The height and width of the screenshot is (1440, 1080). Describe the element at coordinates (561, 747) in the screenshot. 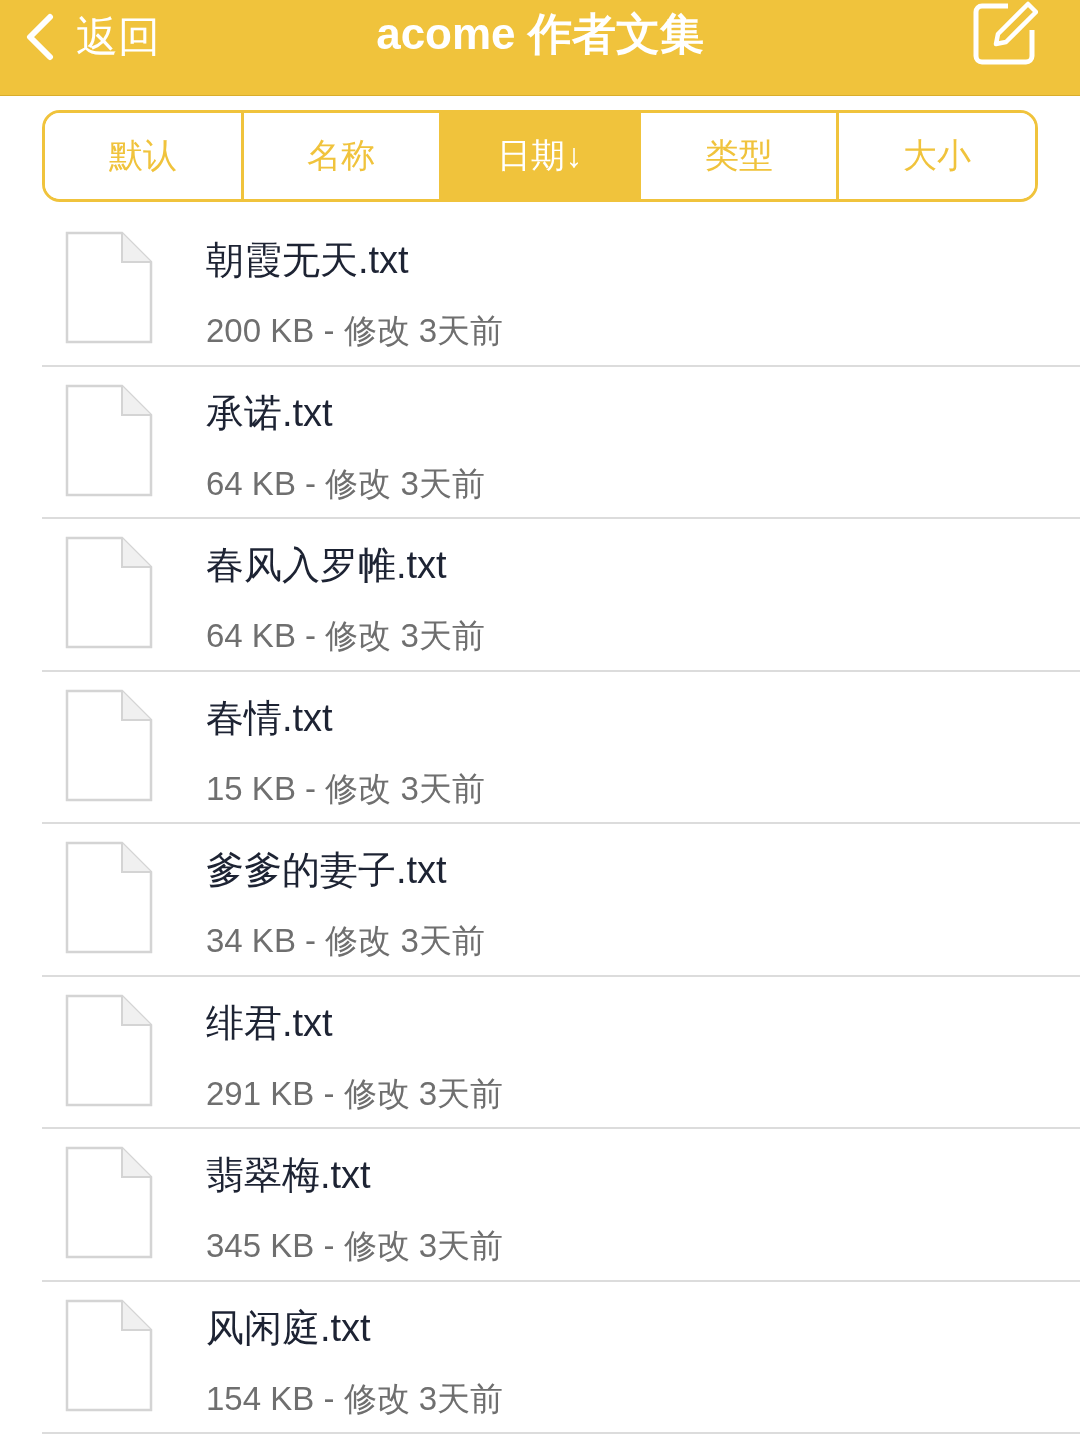

I see `file-row: 春情.txt 15 KB - 修改 3天前` at that location.